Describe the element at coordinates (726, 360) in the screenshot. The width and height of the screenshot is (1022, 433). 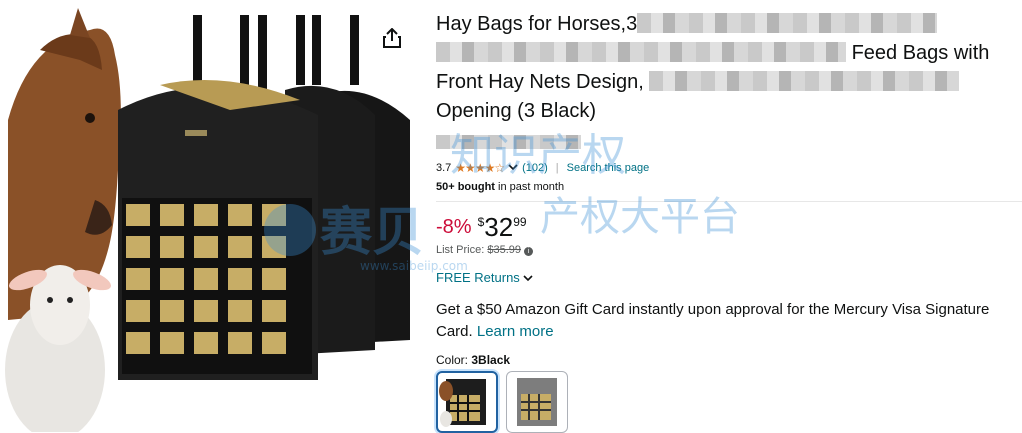
I see `color-selector: Color: 3Black` at that location.